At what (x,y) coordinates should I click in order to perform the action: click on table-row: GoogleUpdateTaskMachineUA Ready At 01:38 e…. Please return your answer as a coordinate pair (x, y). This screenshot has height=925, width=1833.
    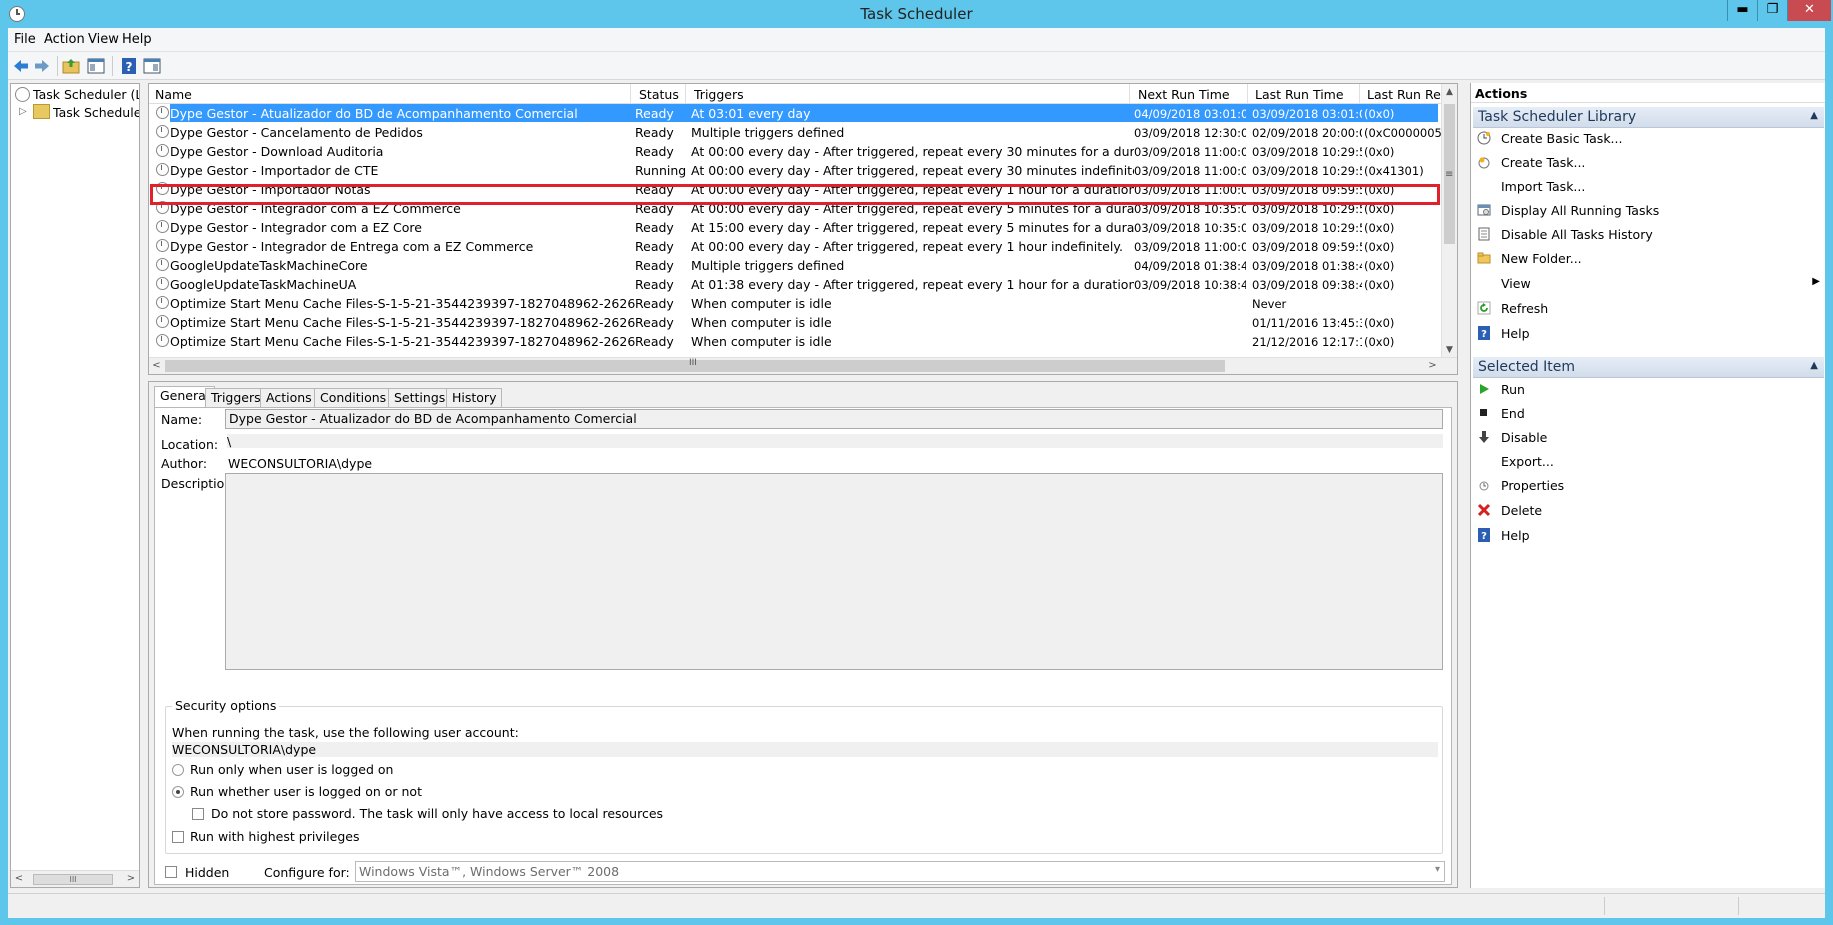
    Looking at the image, I should click on (796, 284).